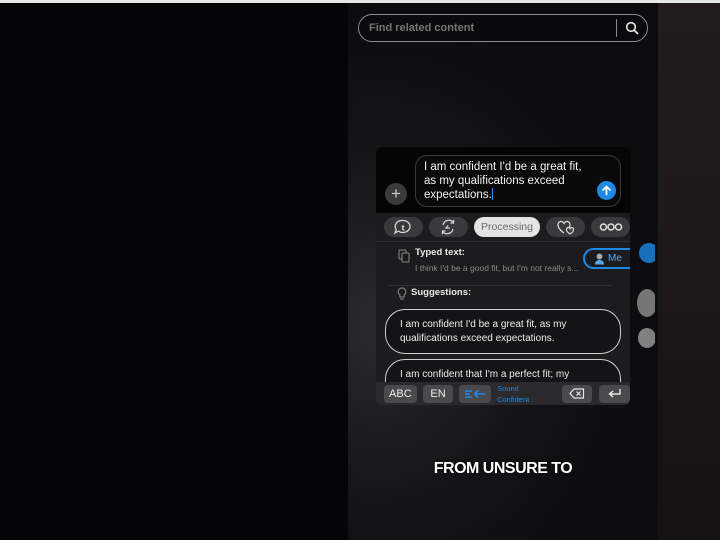 The height and width of the screenshot is (540, 720). Describe the element at coordinates (487, 28) in the screenshot. I see `search-input` at that location.